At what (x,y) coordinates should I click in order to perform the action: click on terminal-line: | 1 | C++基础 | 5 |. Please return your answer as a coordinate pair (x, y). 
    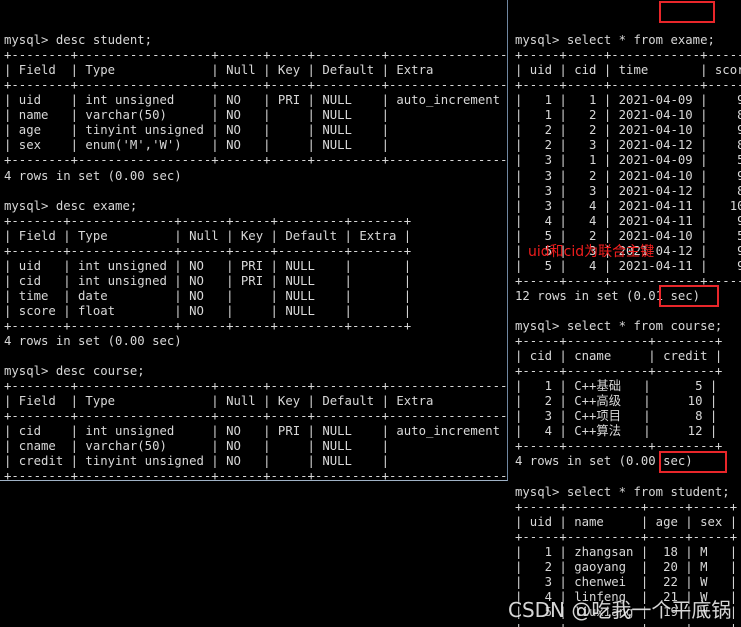
    Looking at the image, I should click on (616, 386).